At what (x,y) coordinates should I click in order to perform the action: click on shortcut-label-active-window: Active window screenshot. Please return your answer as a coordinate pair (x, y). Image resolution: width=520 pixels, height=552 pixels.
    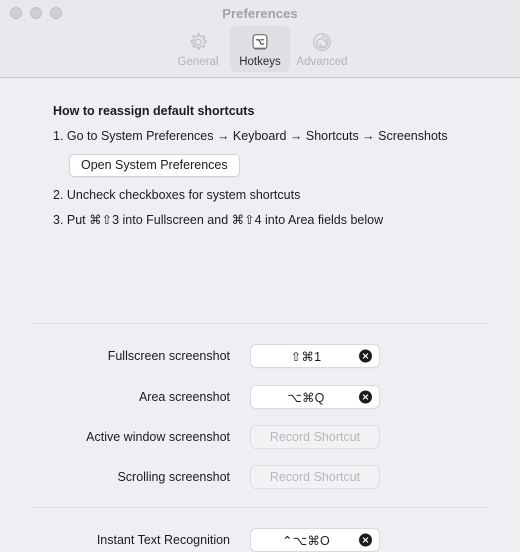
    Looking at the image, I should click on (158, 437).